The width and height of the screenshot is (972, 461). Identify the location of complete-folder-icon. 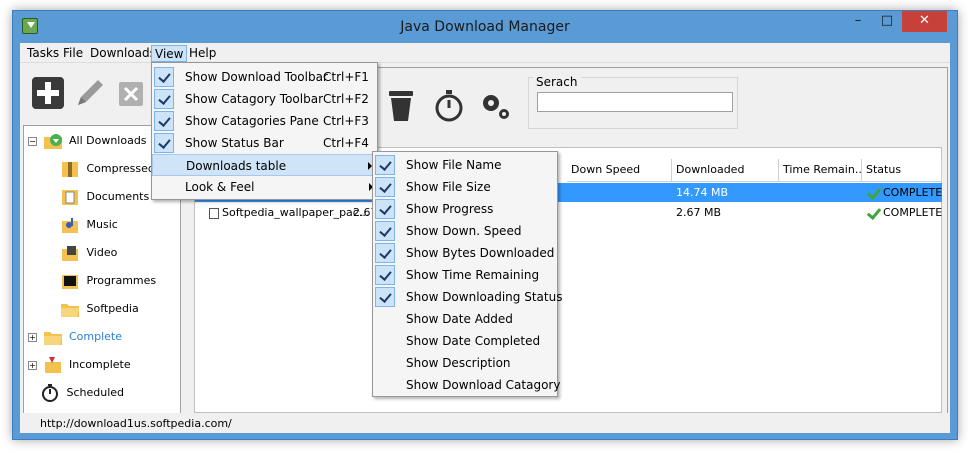
(52, 338).